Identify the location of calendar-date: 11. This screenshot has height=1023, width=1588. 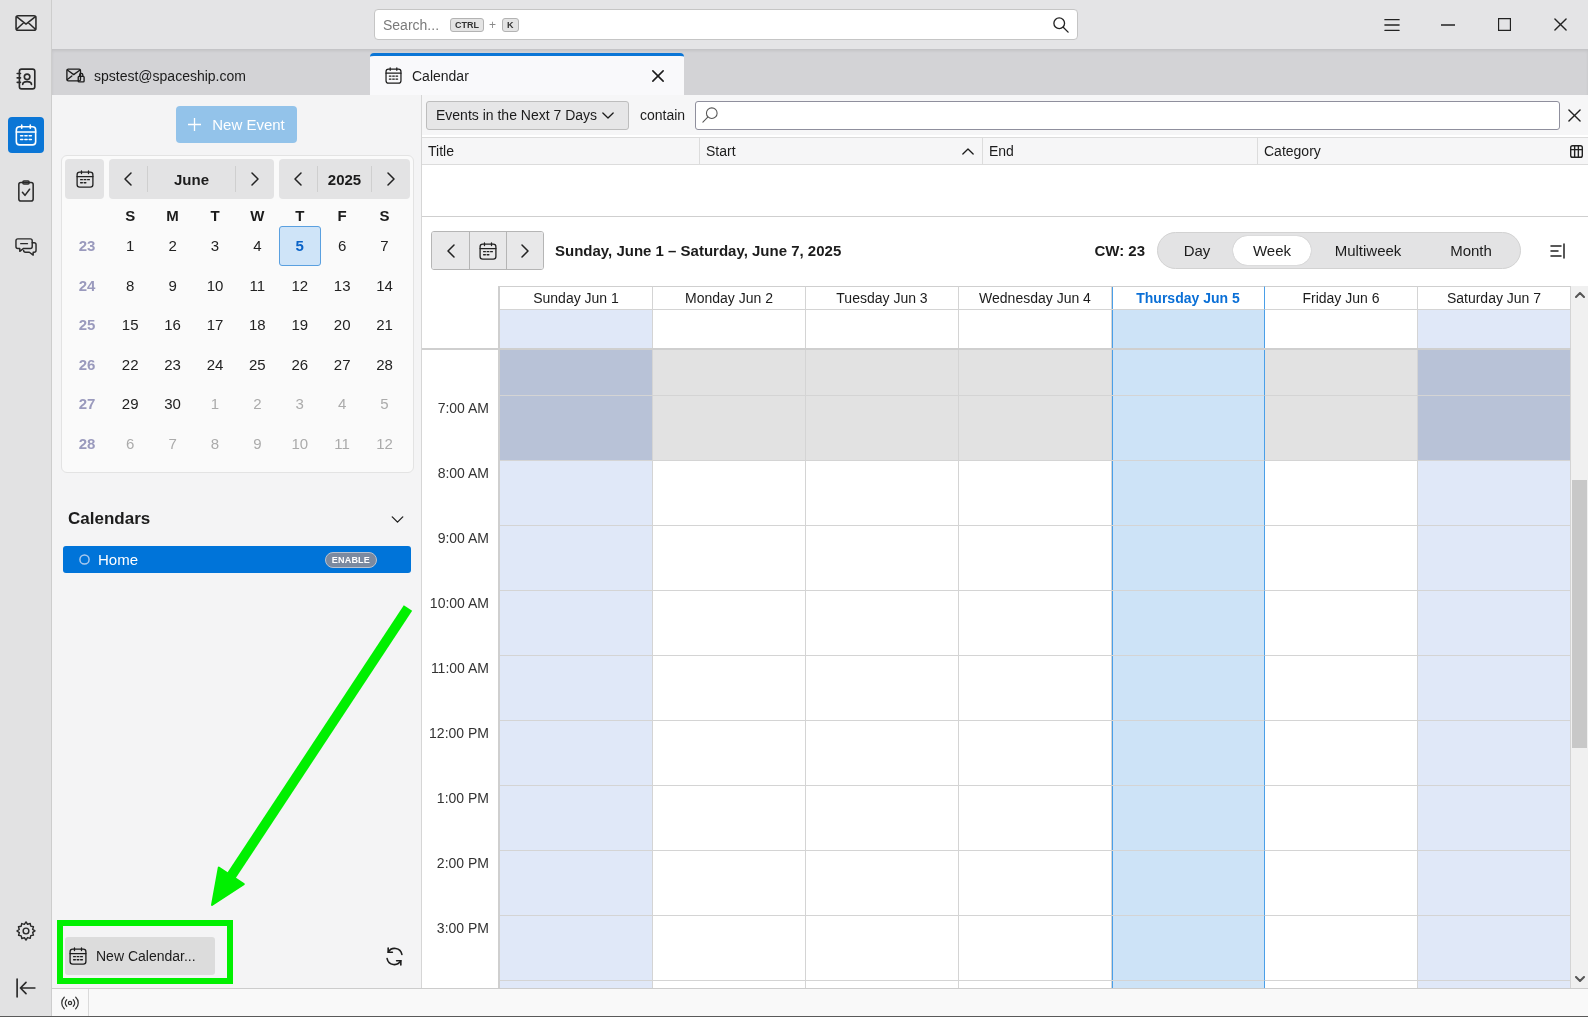
(257, 285).